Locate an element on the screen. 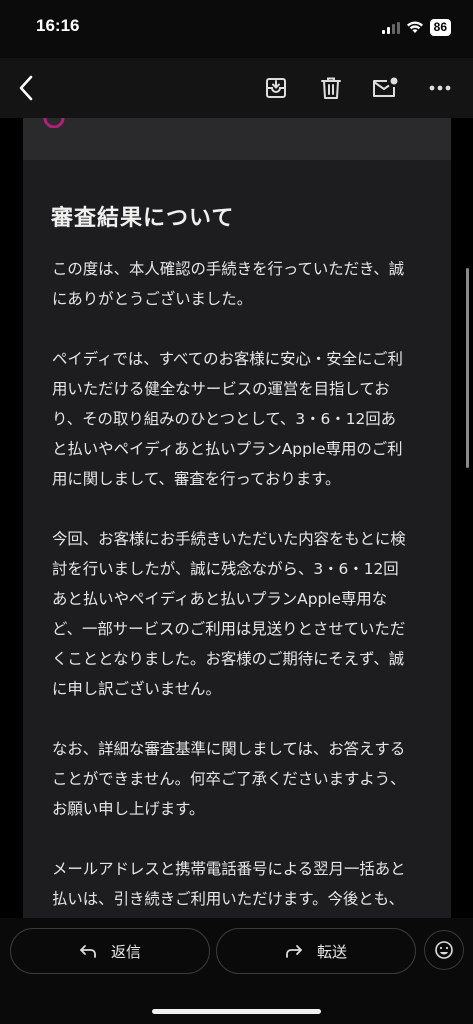  forward-button: 転送 is located at coordinates (316, 951).